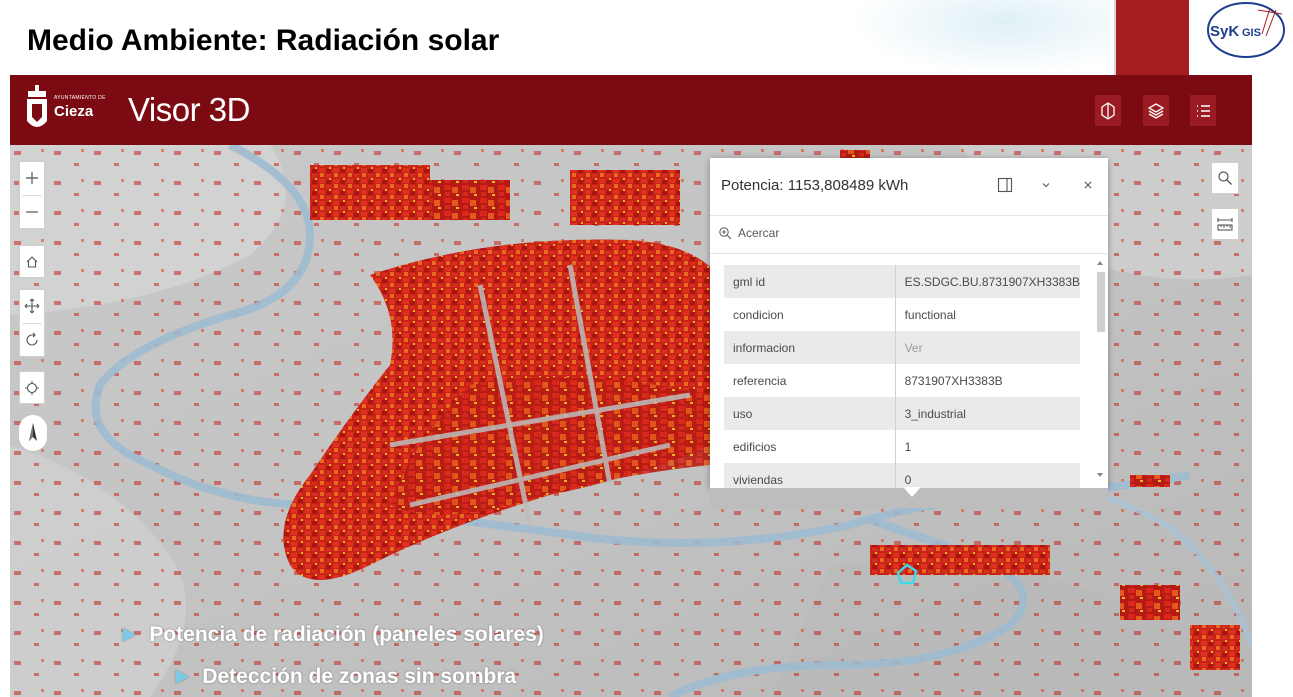 The image size is (1293, 697). I want to click on layers-icon, so click(1156, 110).